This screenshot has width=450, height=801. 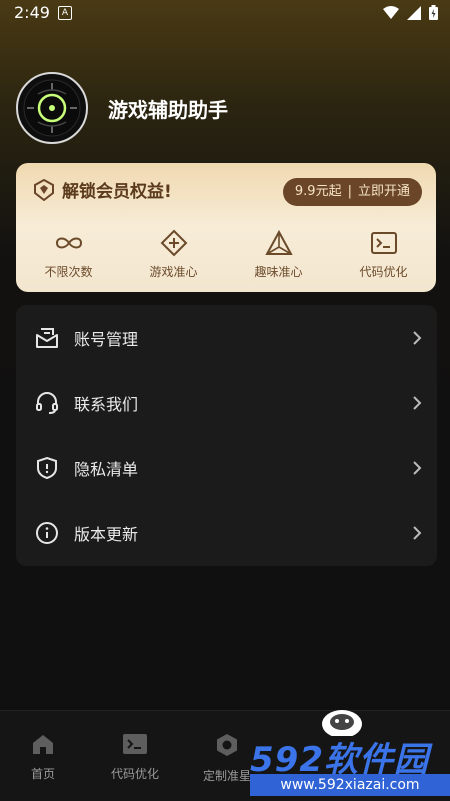 I want to click on menu-item-label: 账号管理, so click(x=106, y=339).